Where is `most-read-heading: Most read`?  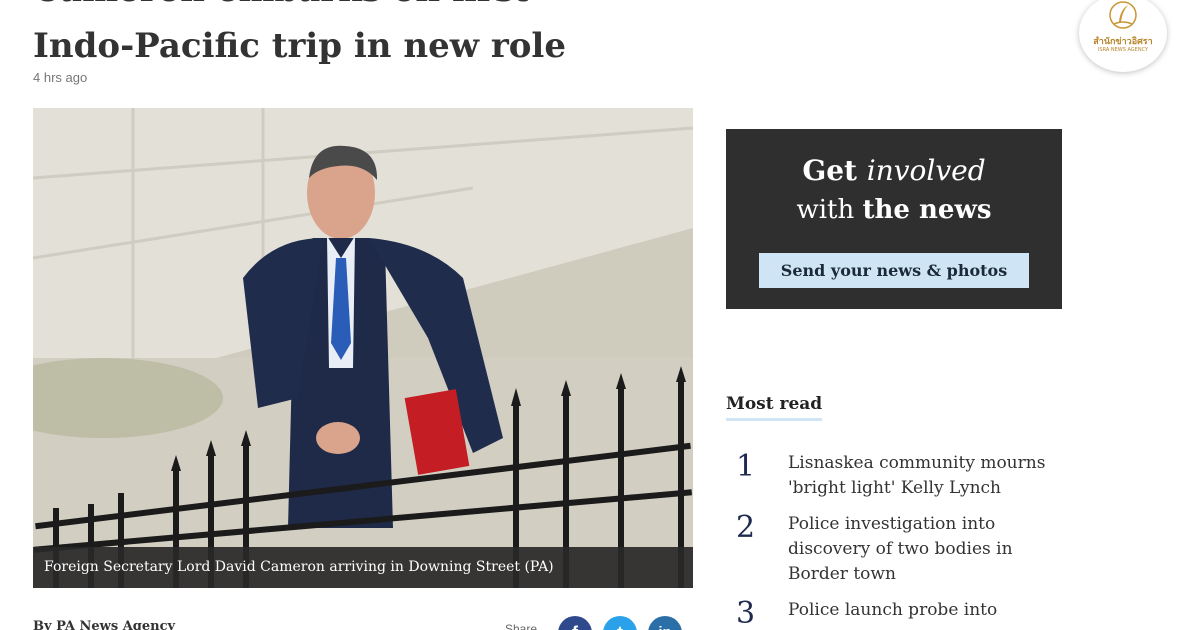
most-read-heading: Most read is located at coordinates (774, 407).